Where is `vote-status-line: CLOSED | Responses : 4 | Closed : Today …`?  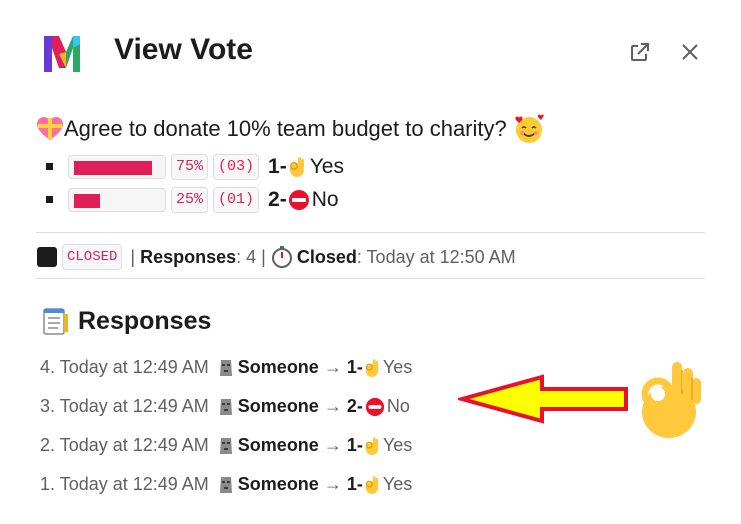
vote-status-line: CLOSED | Responses : 4 | Closed : Today … is located at coordinates (276, 257).